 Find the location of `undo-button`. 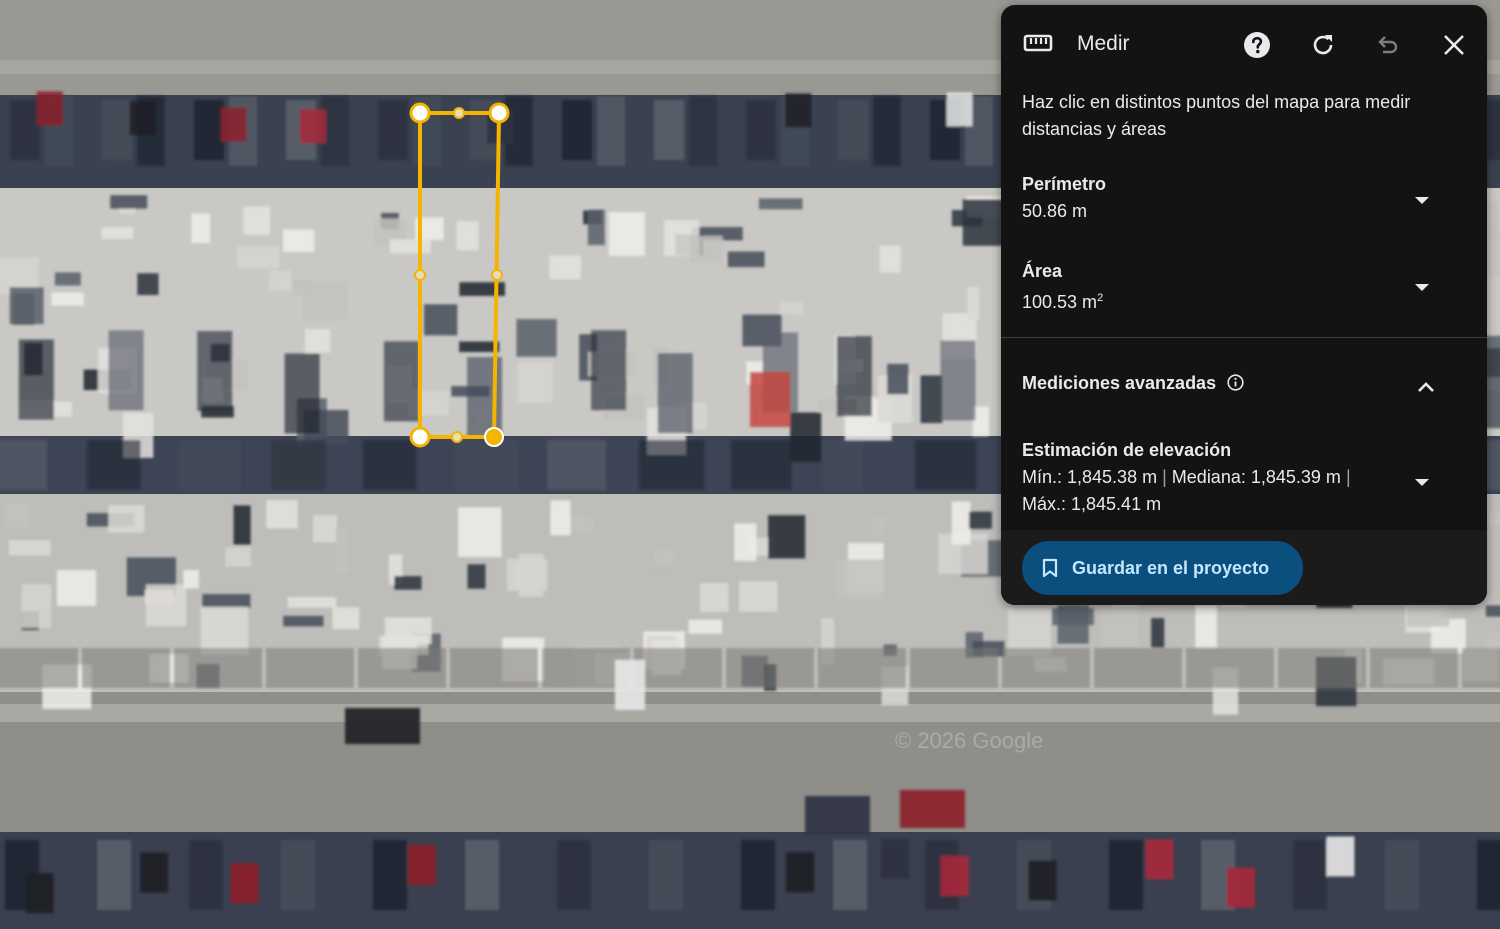

undo-button is located at coordinates (1388, 47).